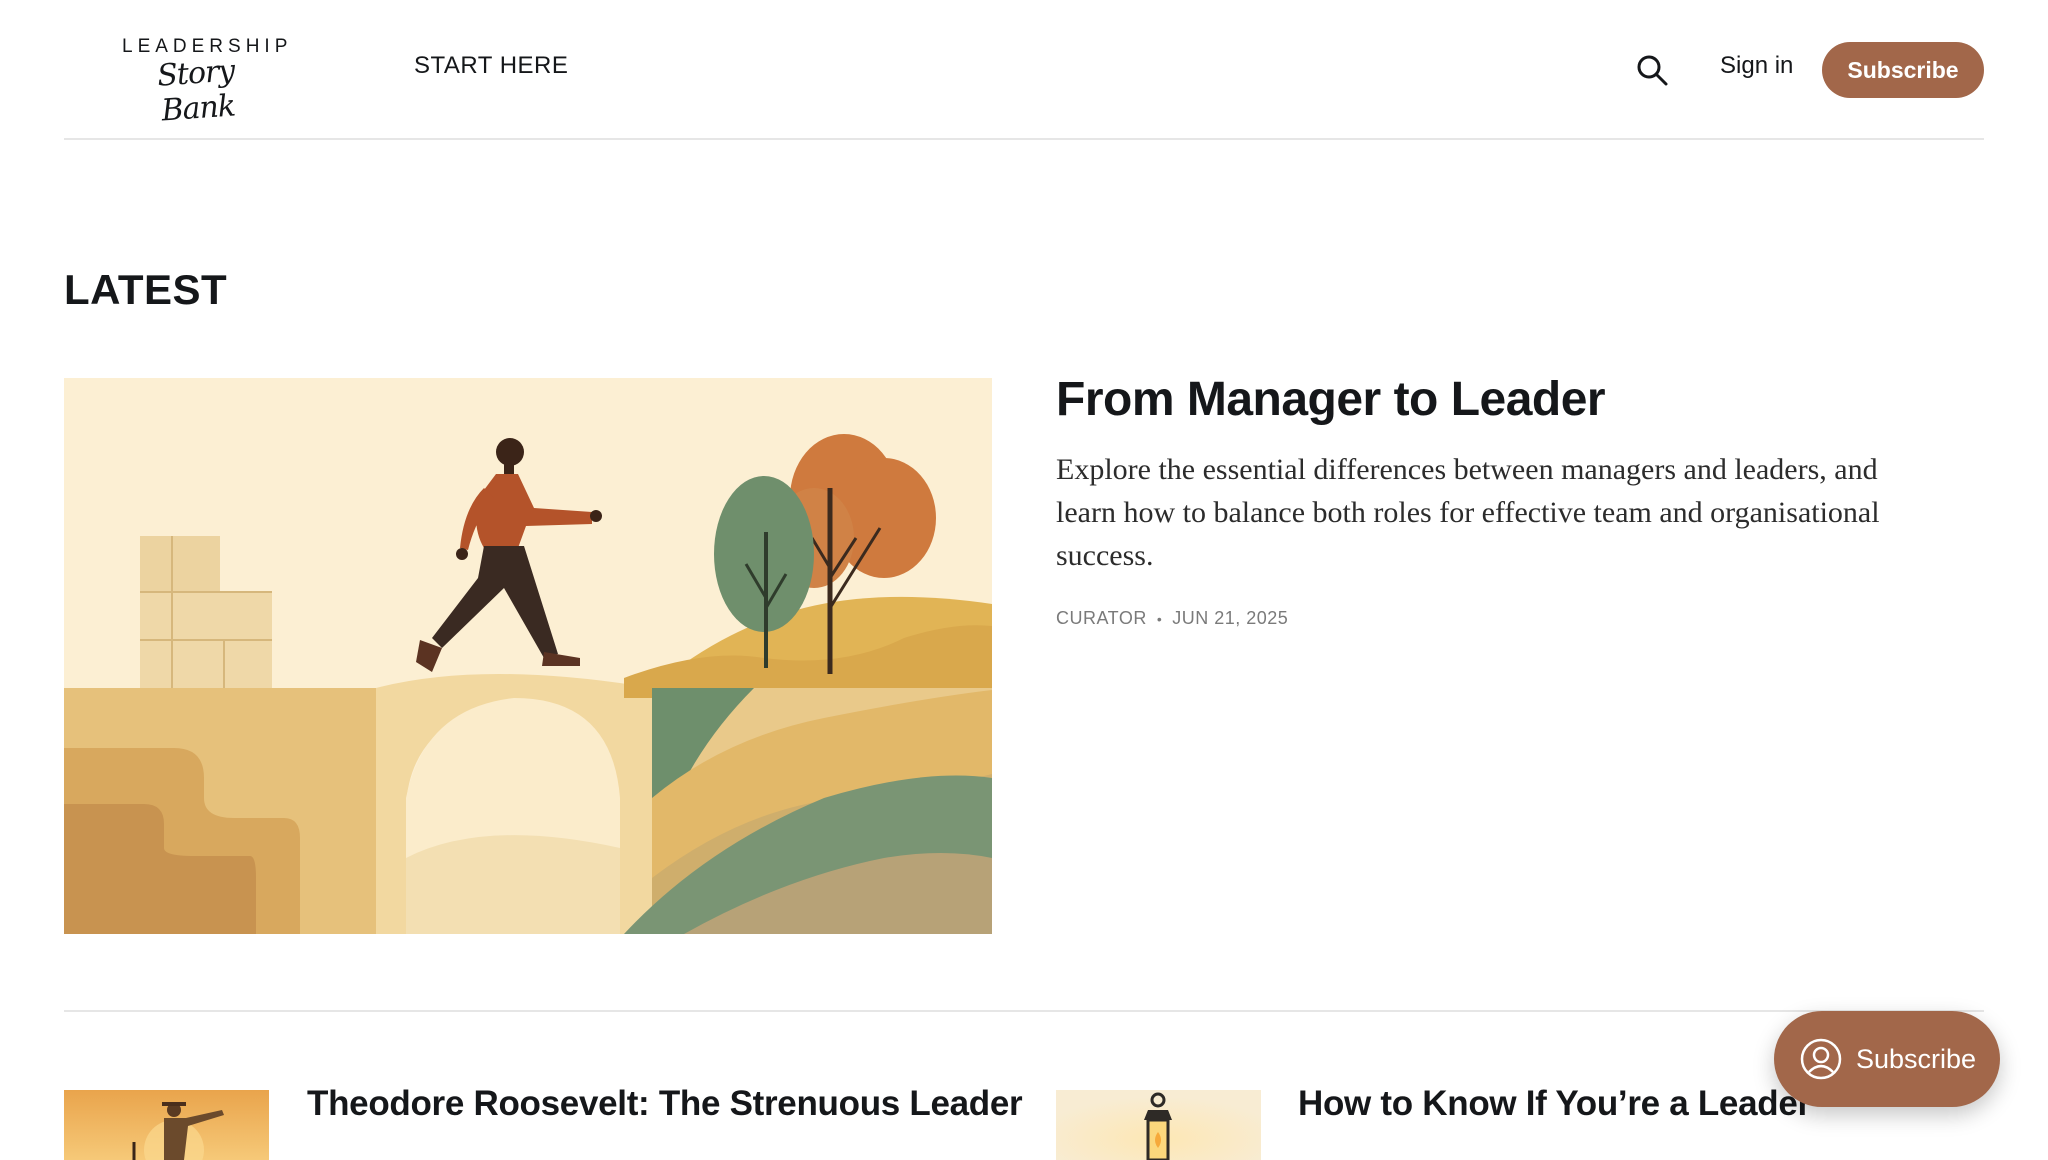 Image resolution: width=2048 pixels, height=1160 pixels. Describe the element at coordinates (1506, 399) in the screenshot. I see `feature-post-title: From Manager to Leader` at that location.